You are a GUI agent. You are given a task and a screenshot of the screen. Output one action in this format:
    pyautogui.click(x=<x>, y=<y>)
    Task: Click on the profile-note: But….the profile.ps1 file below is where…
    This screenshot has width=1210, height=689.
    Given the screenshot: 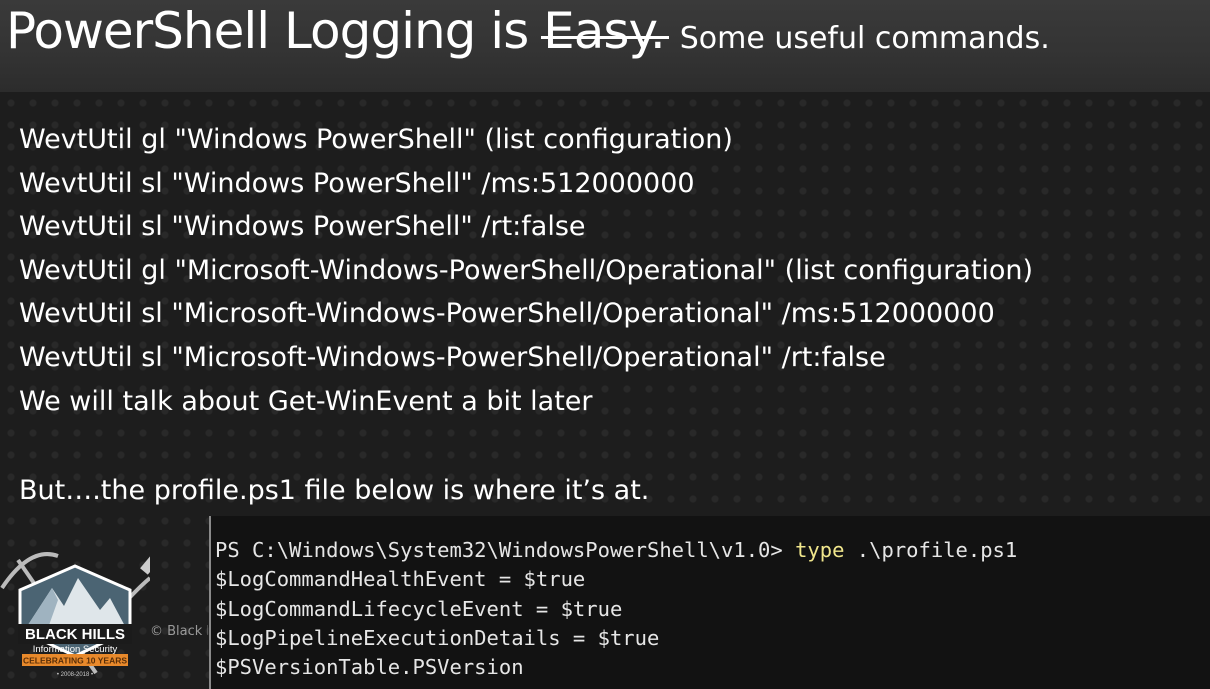 What is the action you would take?
    pyautogui.click(x=334, y=490)
    